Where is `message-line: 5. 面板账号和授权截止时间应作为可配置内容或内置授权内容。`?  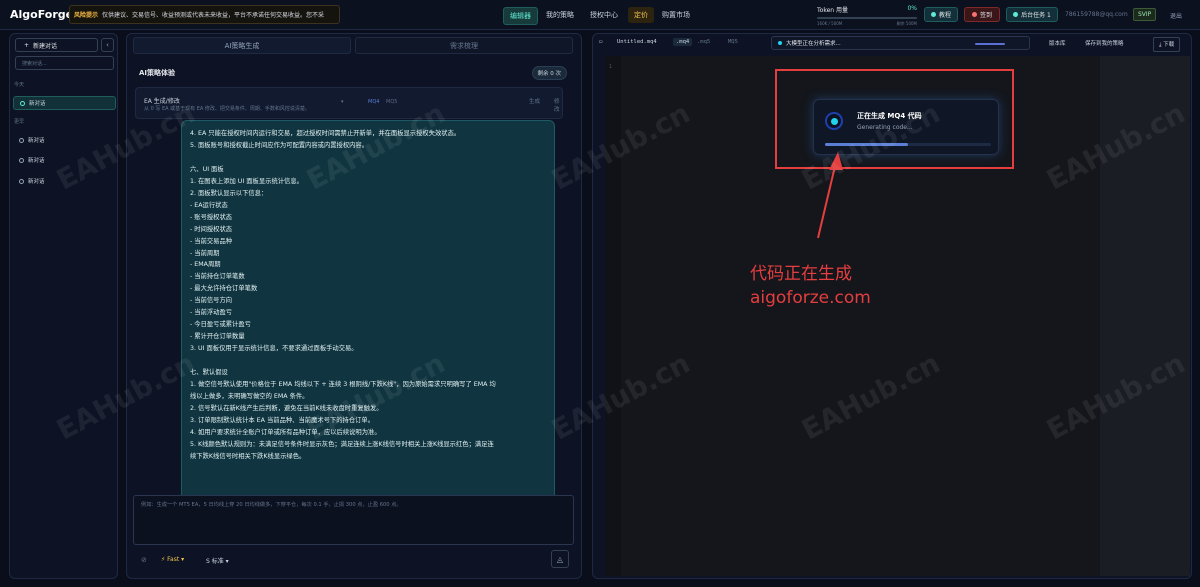
message-line: 5. 面板账号和授权截止时间应作为可配置内容或内置授权内容。 is located at coordinates (279, 145).